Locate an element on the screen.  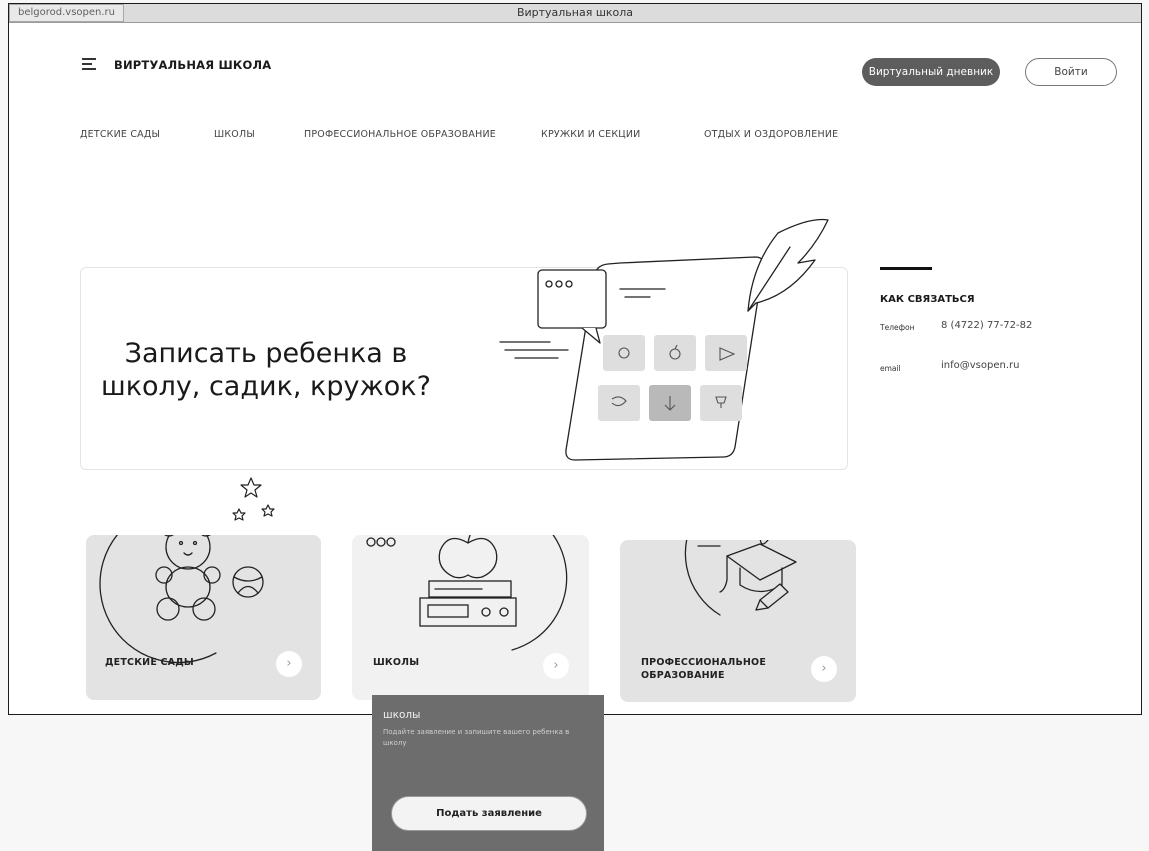
browser-titlebar: belgorod.vsopen.ru Виртуальная школа is located at coordinates (575, 13).